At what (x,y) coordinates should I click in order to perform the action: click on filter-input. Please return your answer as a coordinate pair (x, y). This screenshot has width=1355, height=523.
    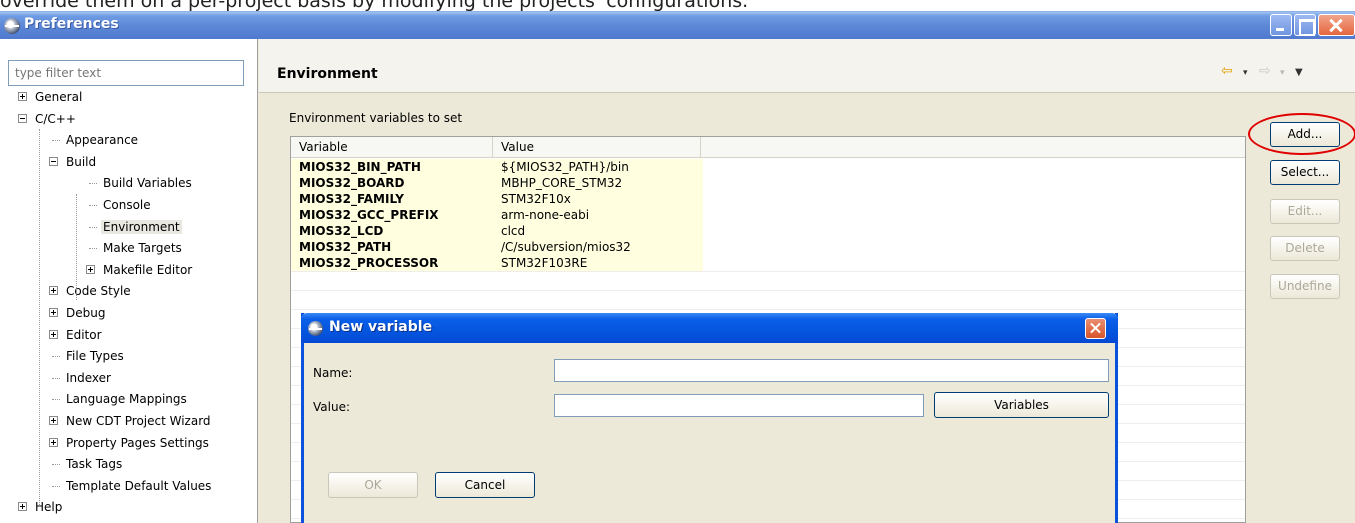
    Looking at the image, I should click on (126, 73).